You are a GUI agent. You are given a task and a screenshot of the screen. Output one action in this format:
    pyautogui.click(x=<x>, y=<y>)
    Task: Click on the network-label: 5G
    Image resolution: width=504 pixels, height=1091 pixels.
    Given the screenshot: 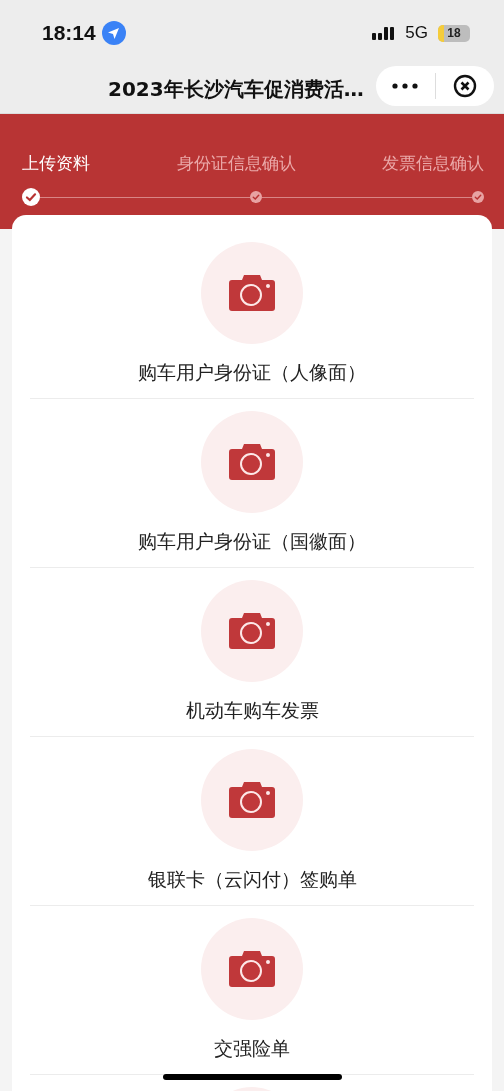 What is the action you would take?
    pyautogui.click(x=416, y=33)
    